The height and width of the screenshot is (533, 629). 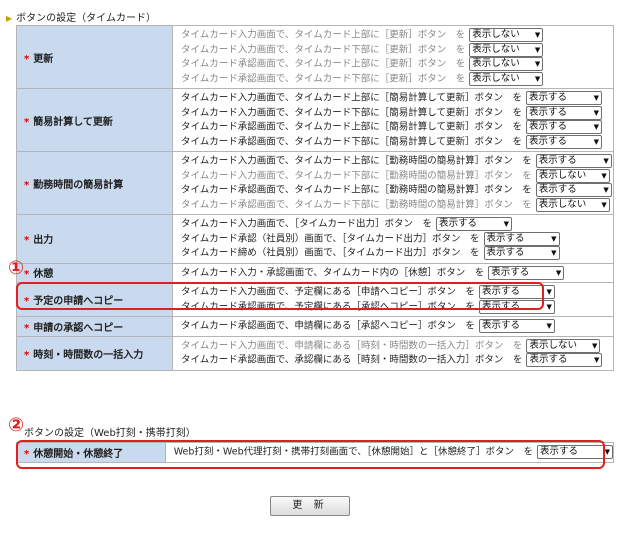 I want to click on setting-label-cell: * 簡易計算して更新, so click(x=94, y=120).